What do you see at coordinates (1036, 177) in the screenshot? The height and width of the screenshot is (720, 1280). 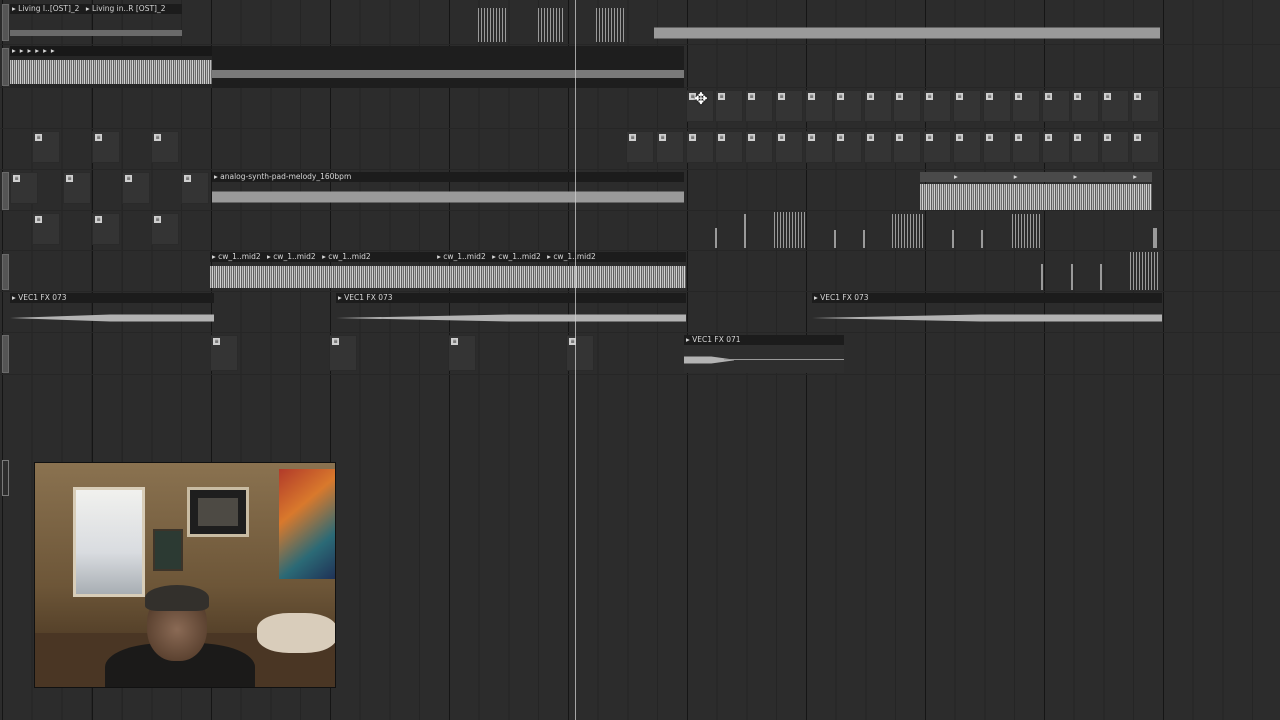 I see `clip-header: ▸ ▸ ▸ ▸` at bounding box center [1036, 177].